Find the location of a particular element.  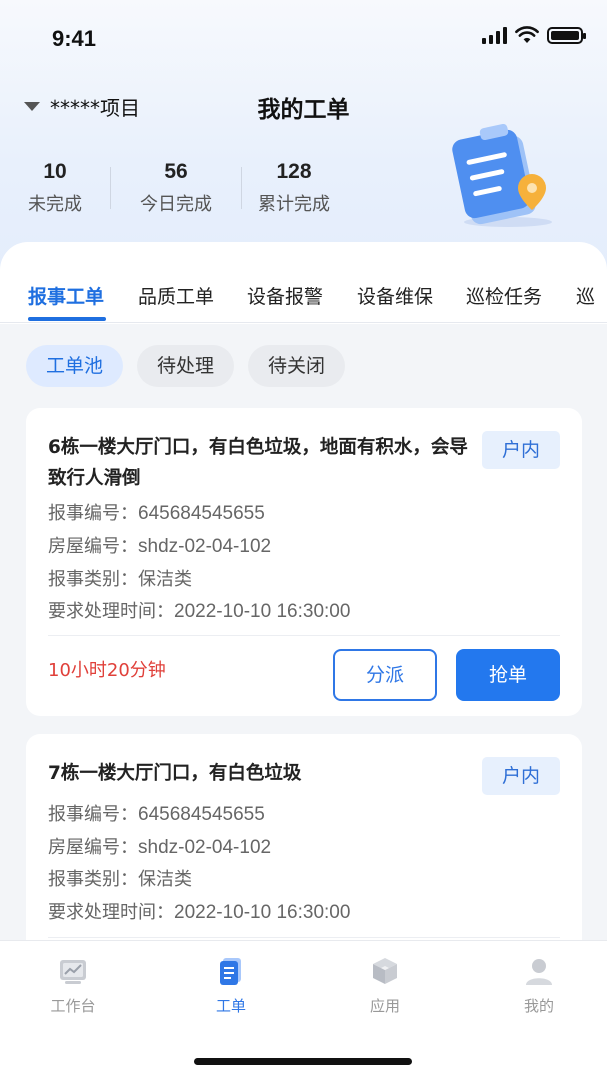

stat-label: 累计完成 is located at coordinates (294, 204).